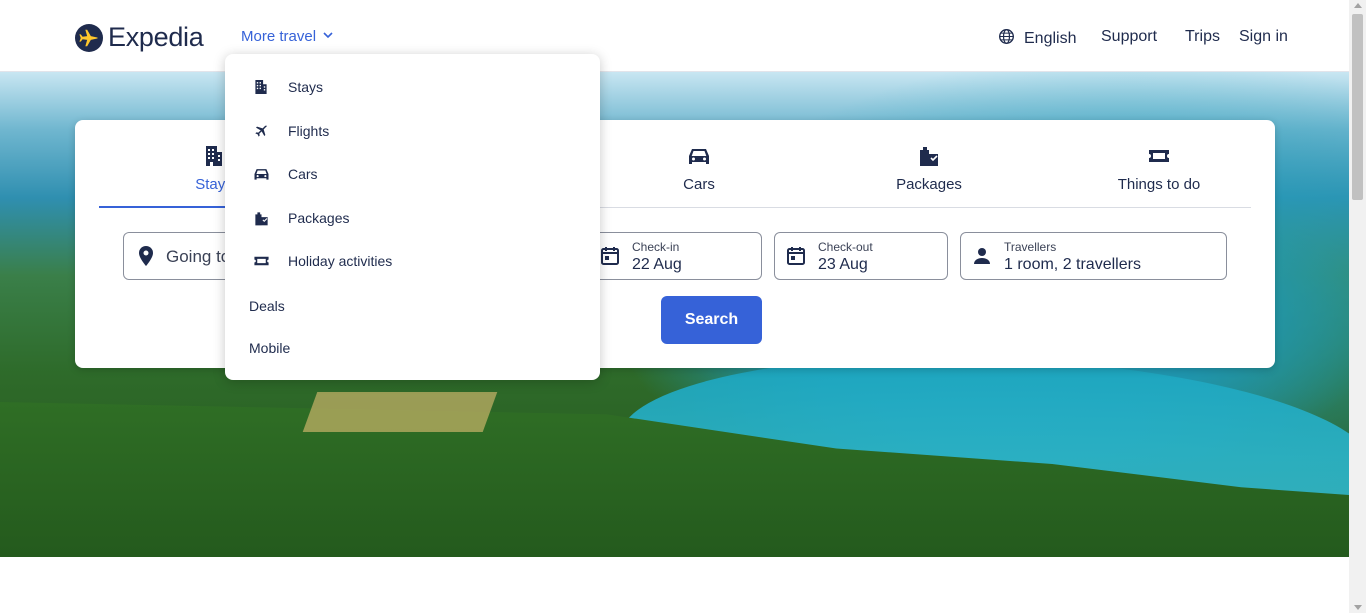 This screenshot has height=613, width=1366. Describe the element at coordinates (1006, 39) in the screenshot. I see `globe-icon` at that location.